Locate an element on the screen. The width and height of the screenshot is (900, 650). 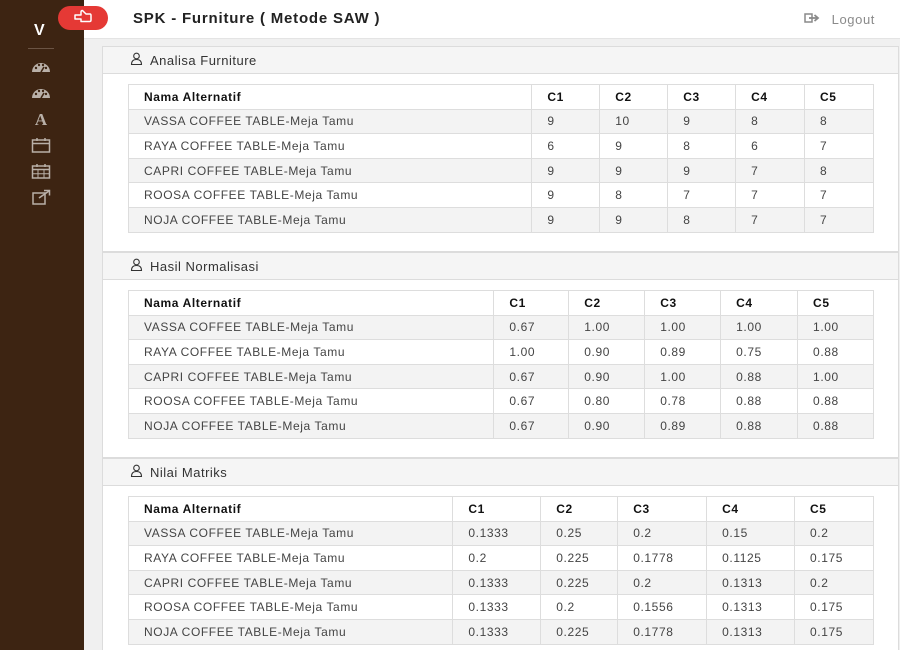
page-title: SPK - Furniture ( Metode SAW ) is located at coordinates (257, 18).